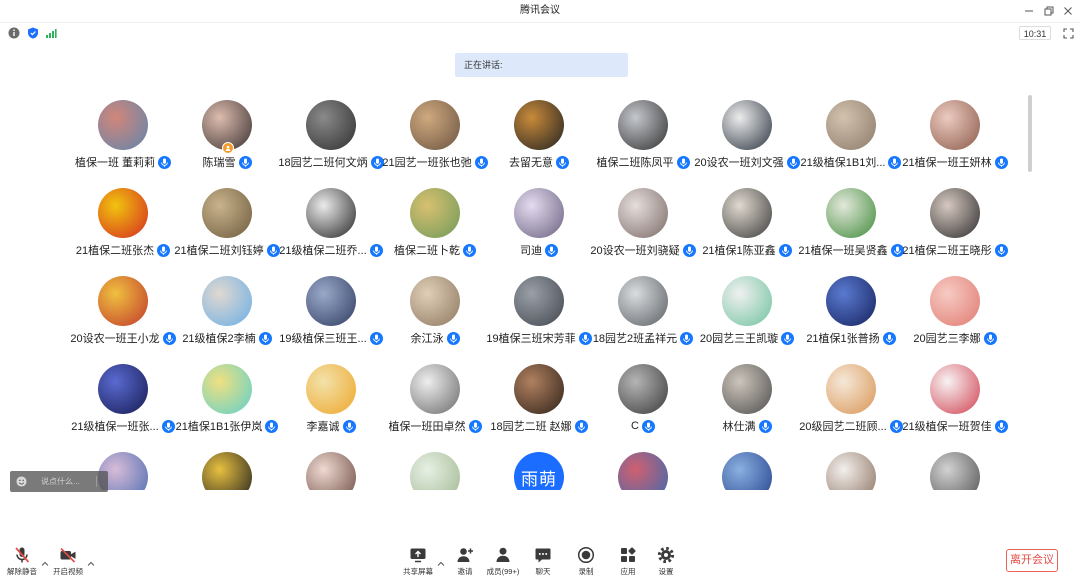 This screenshot has height=580, width=1080. I want to click on participant-tile: 植保二班陈凤平, so click(643, 139).